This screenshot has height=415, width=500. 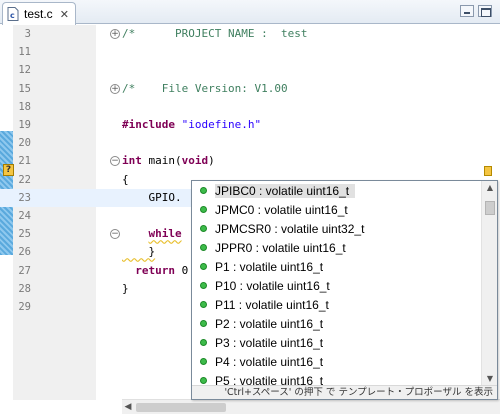 What do you see at coordinates (337, 378) in the screenshot?
I see `proposal-item: P5 : volatile uint16_t` at bounding box center [337, 378].